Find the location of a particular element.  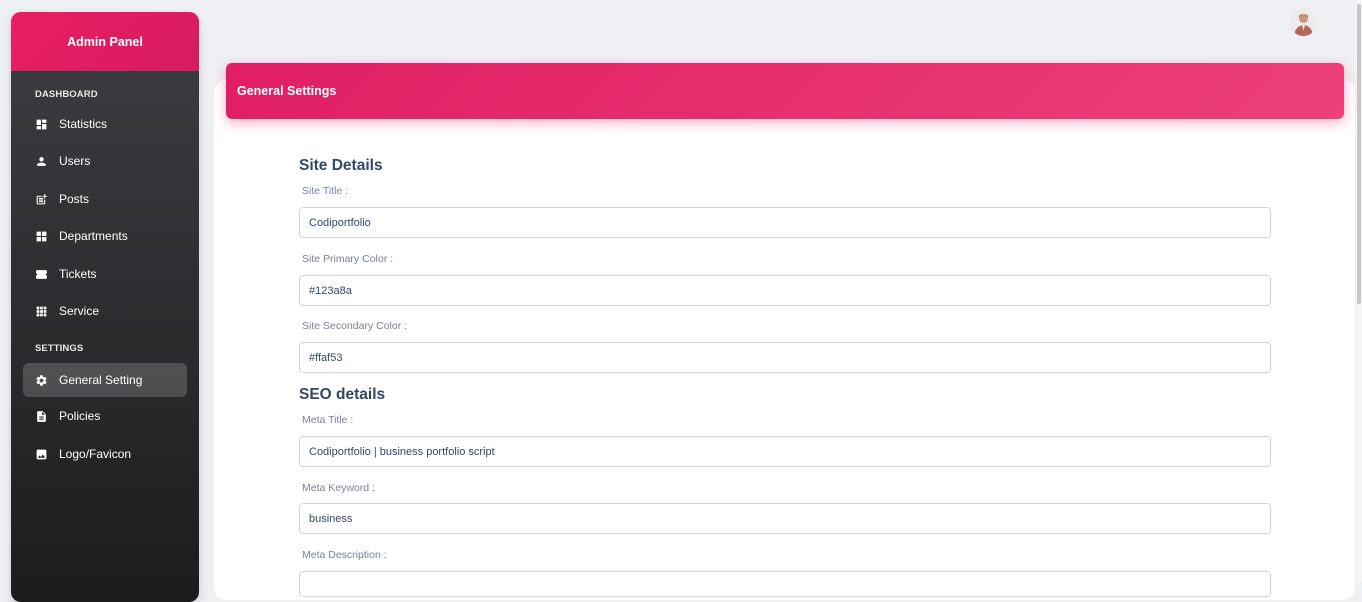

meta-keyword-label: Meta Keyword : is located at coordinates (338, 488).